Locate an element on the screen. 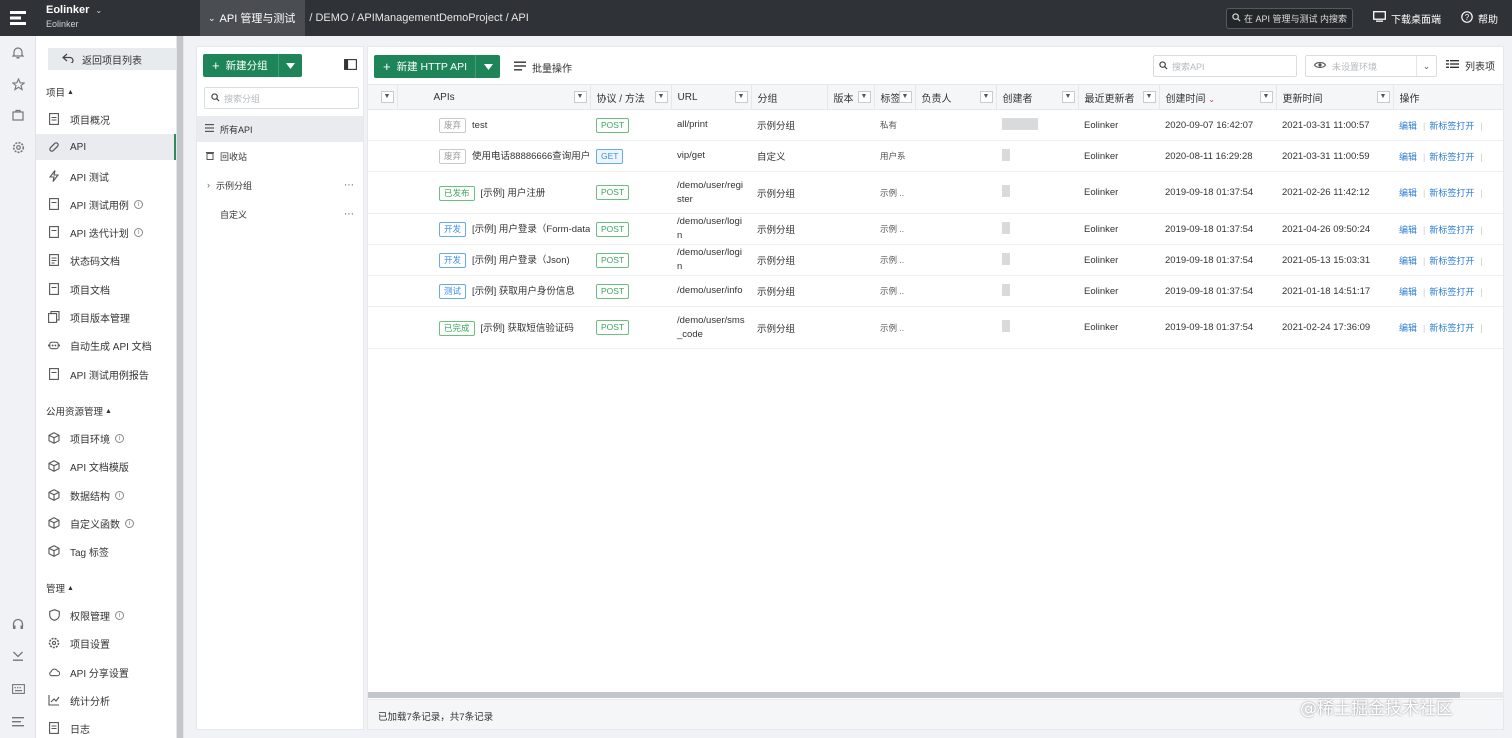 This screenshot has width=1512, height=738. select-all-column: ▼ is located at coordinates (383, 97).